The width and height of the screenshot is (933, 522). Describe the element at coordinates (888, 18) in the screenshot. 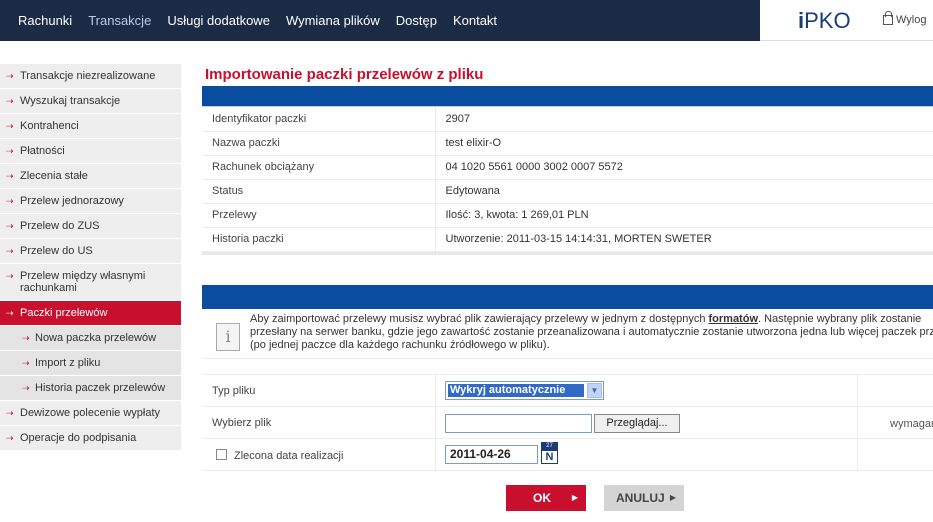

I see `lock-icon` at that location.